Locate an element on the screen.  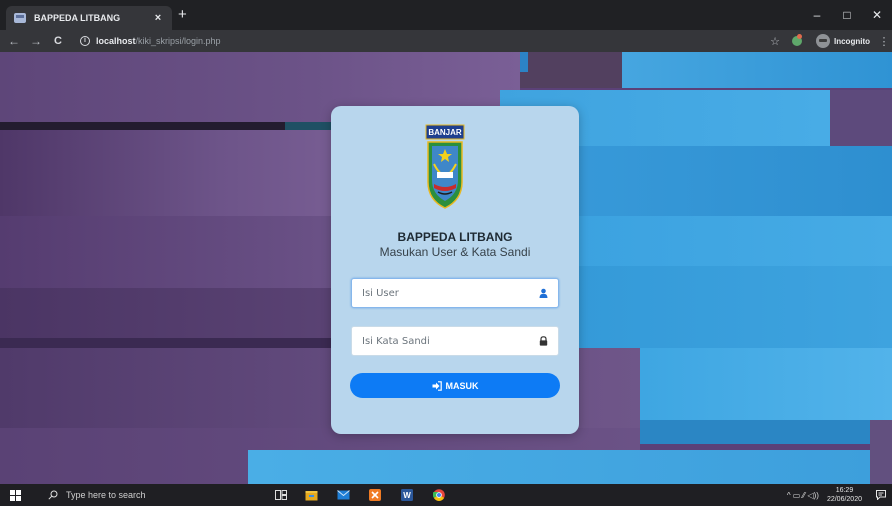
reload-button: C is located at coordinates (58, 41).